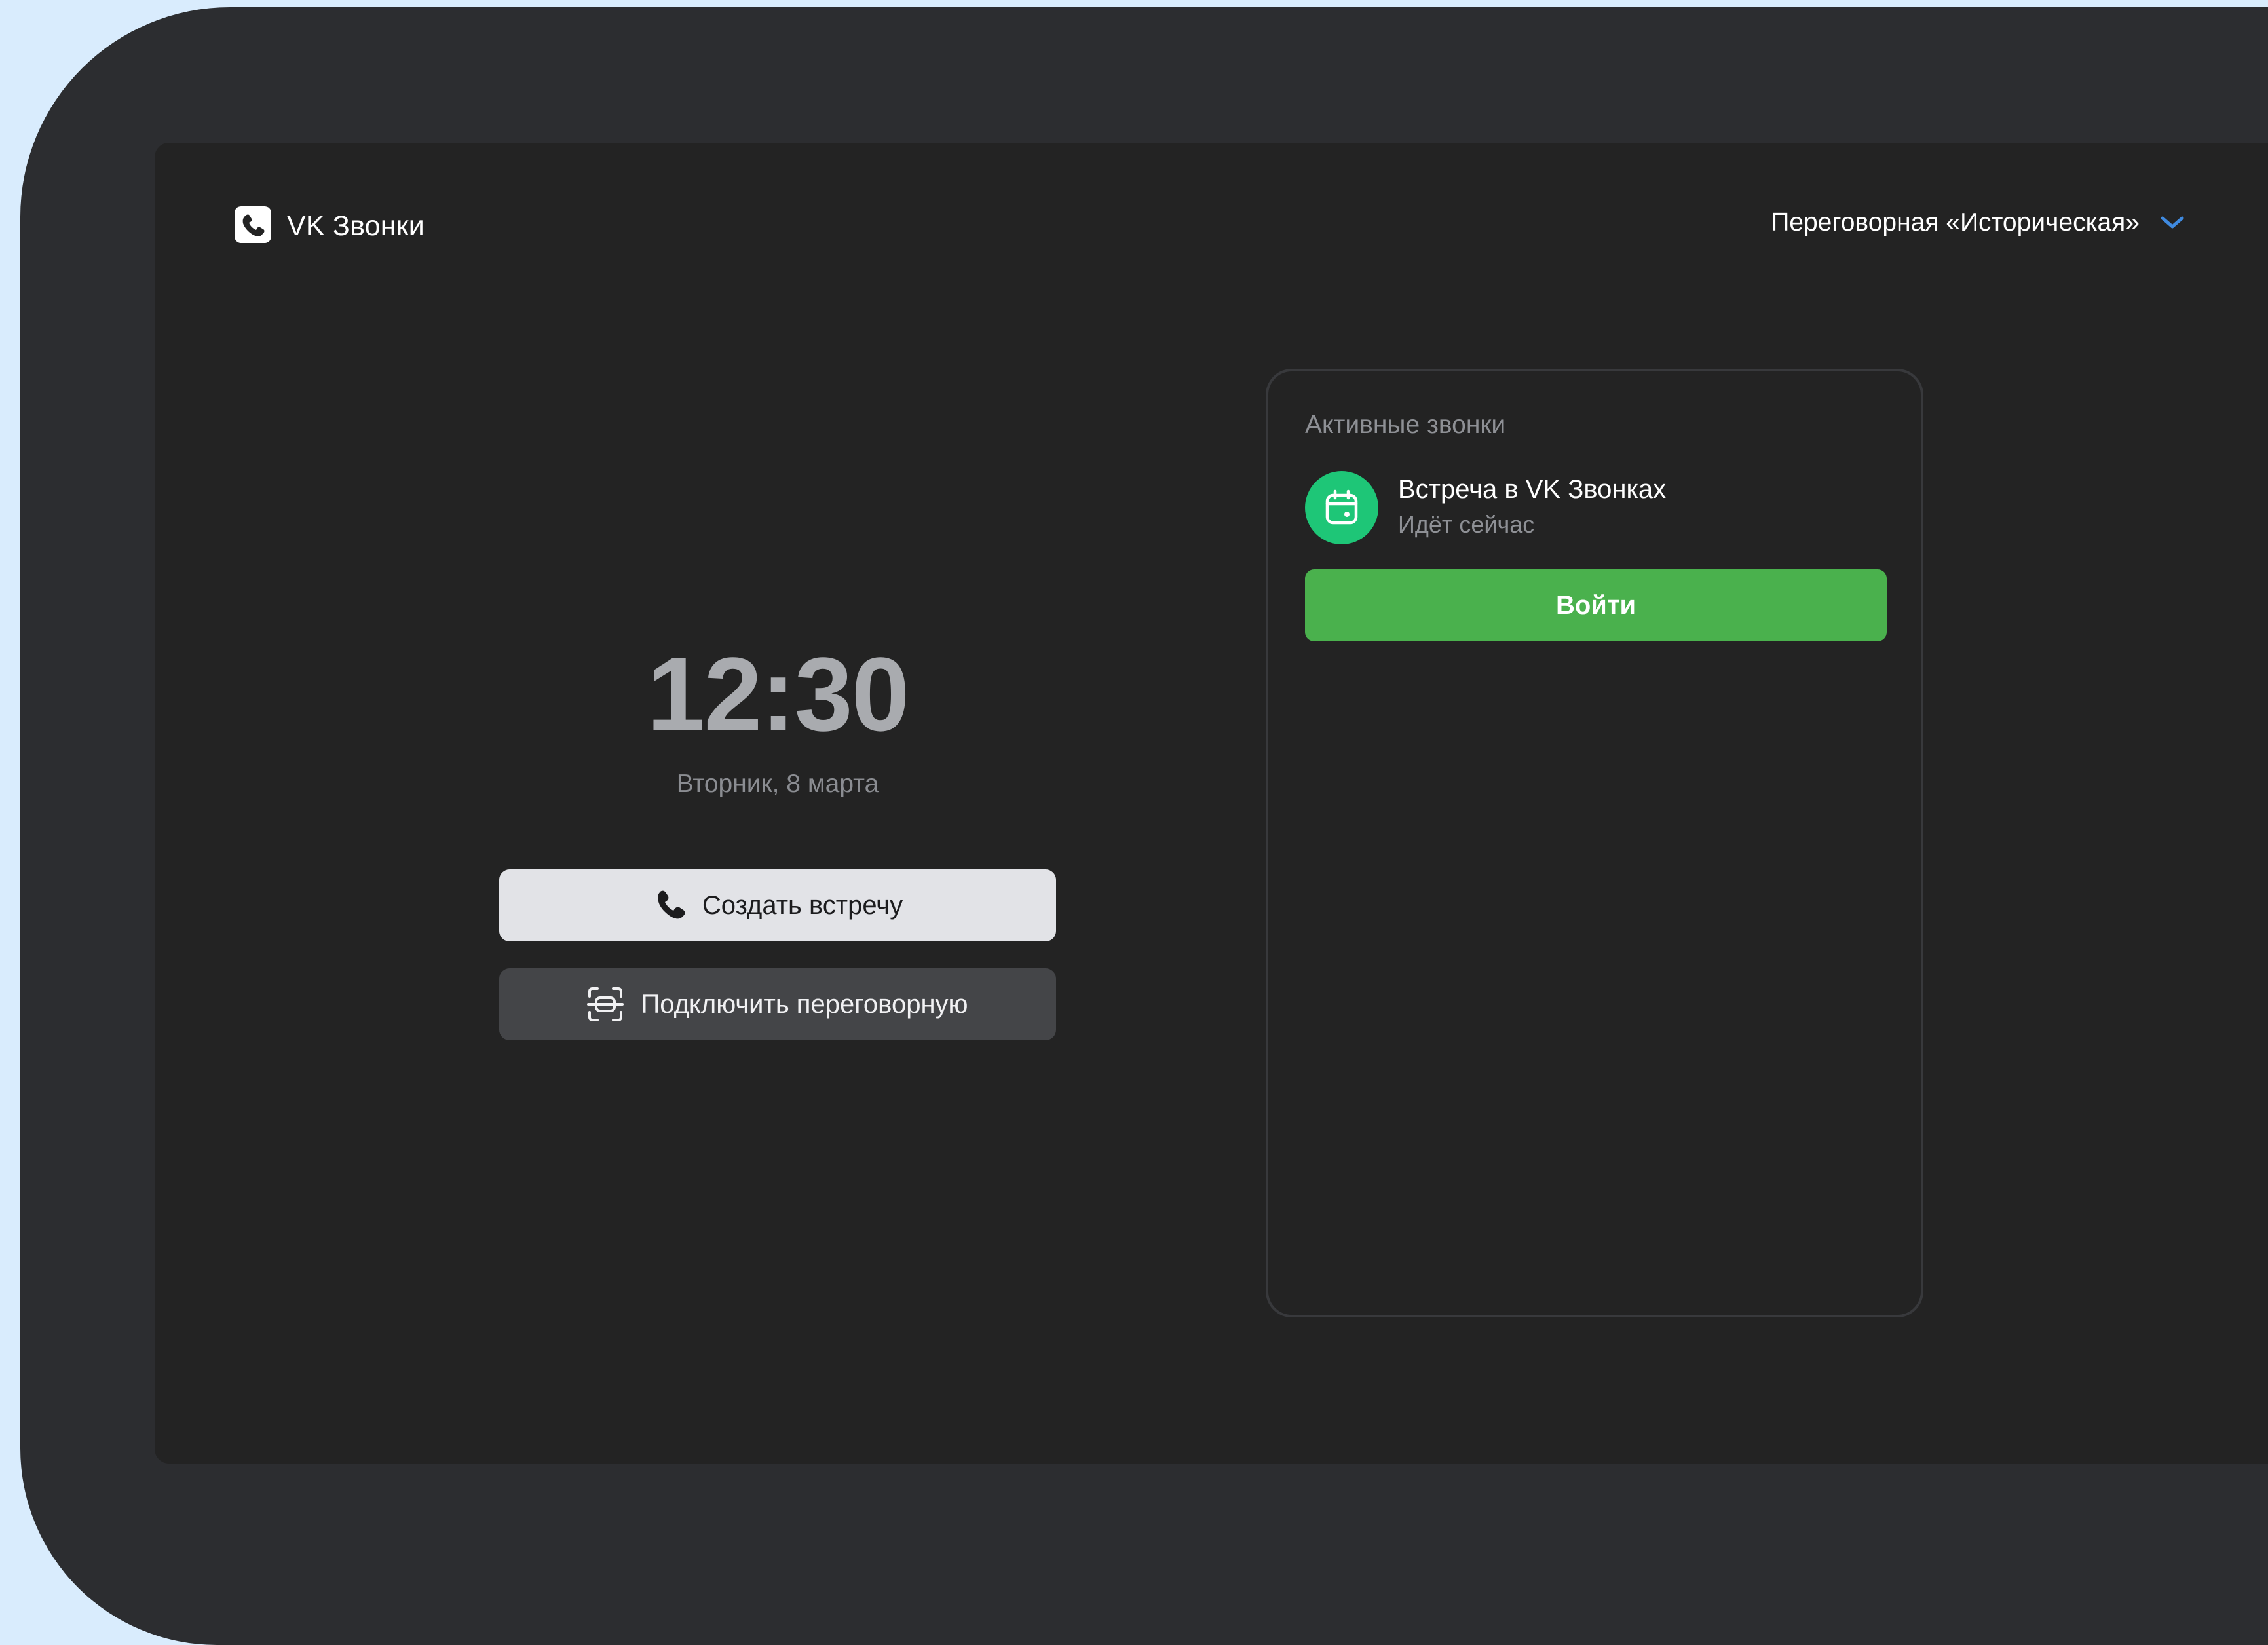 Image resolution: width=2268 pixels, height=1645 pixels. What do you see at coordinates (356, 226) in the screenshot?
I see `app-name: VK Звонки` at bounding box center [356, 226].